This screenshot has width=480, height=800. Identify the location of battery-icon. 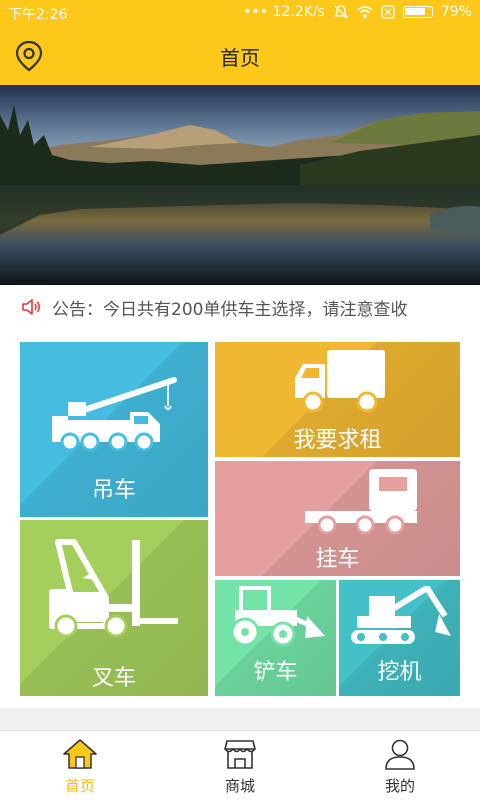
(417, 12).